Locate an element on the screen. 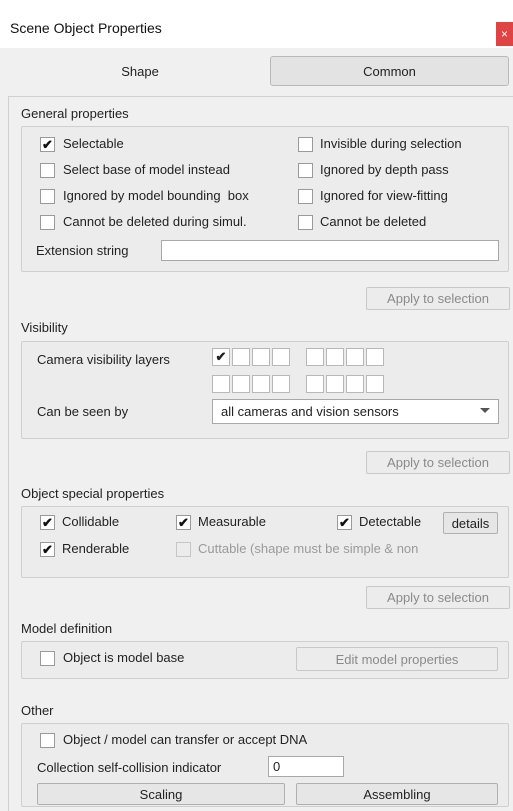  special-apply-label: Apply to selection is located at coordinates (438, 597).